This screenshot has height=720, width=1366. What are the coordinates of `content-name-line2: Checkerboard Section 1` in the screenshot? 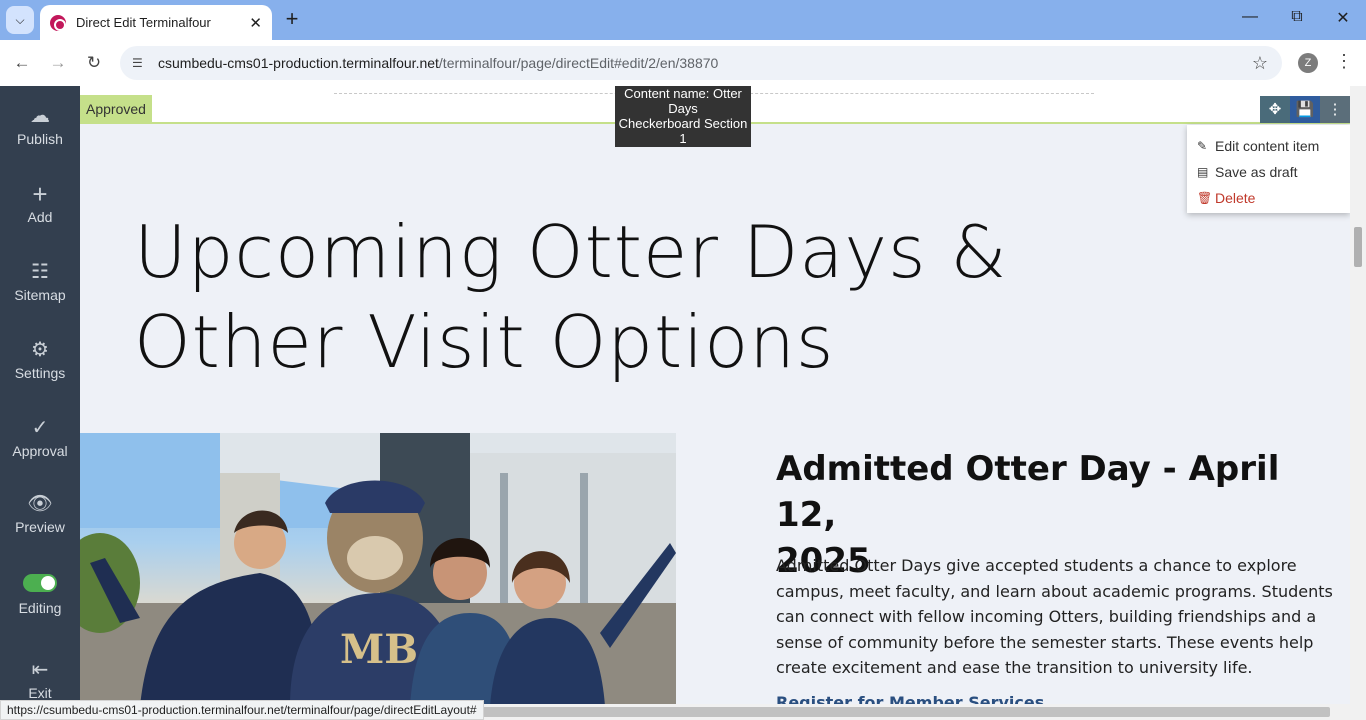 It's located at (683, 131).